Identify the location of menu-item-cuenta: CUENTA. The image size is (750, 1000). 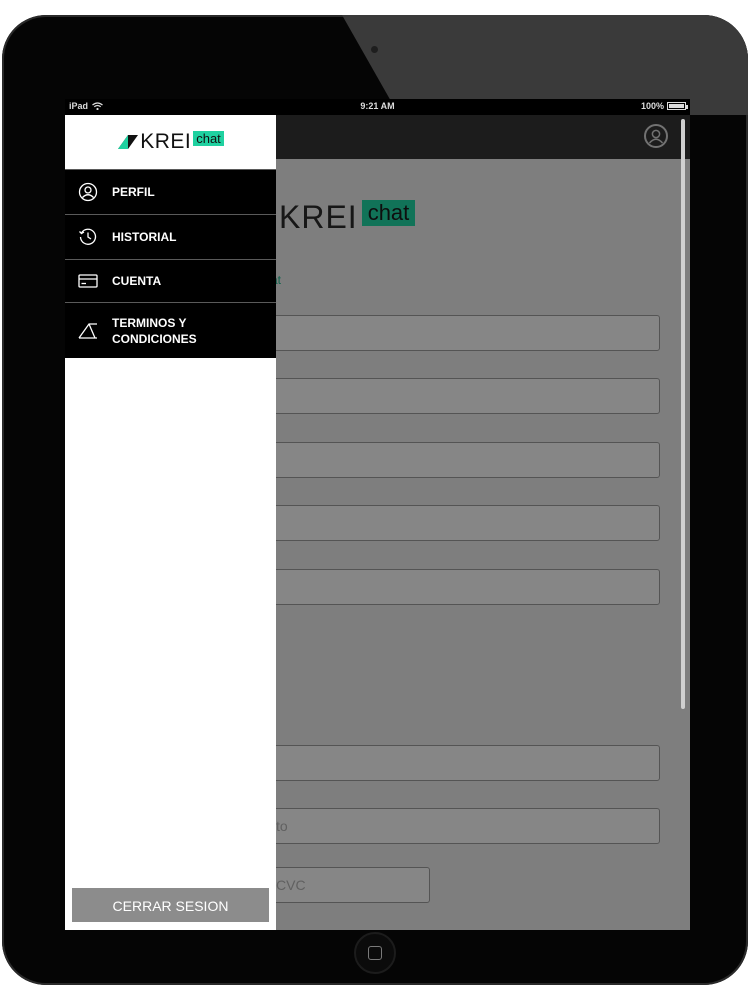
(170, 280).